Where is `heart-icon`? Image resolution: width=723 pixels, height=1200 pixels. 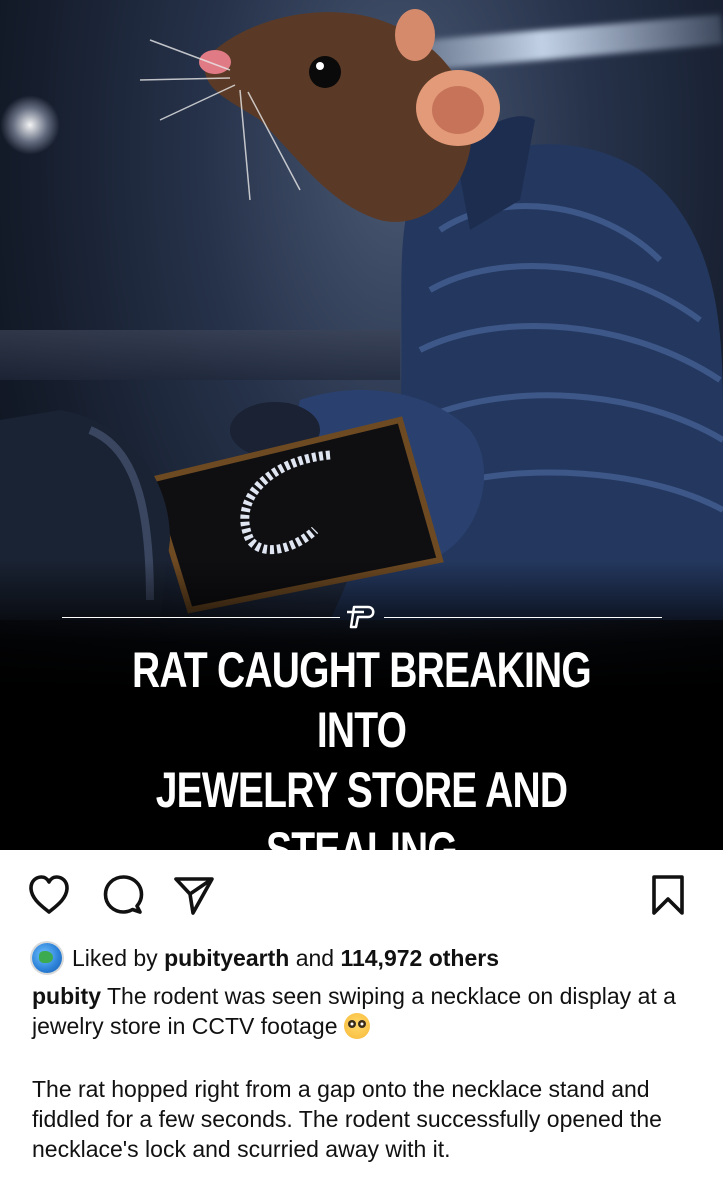
heart-icon is located at coordinates (49, 894).